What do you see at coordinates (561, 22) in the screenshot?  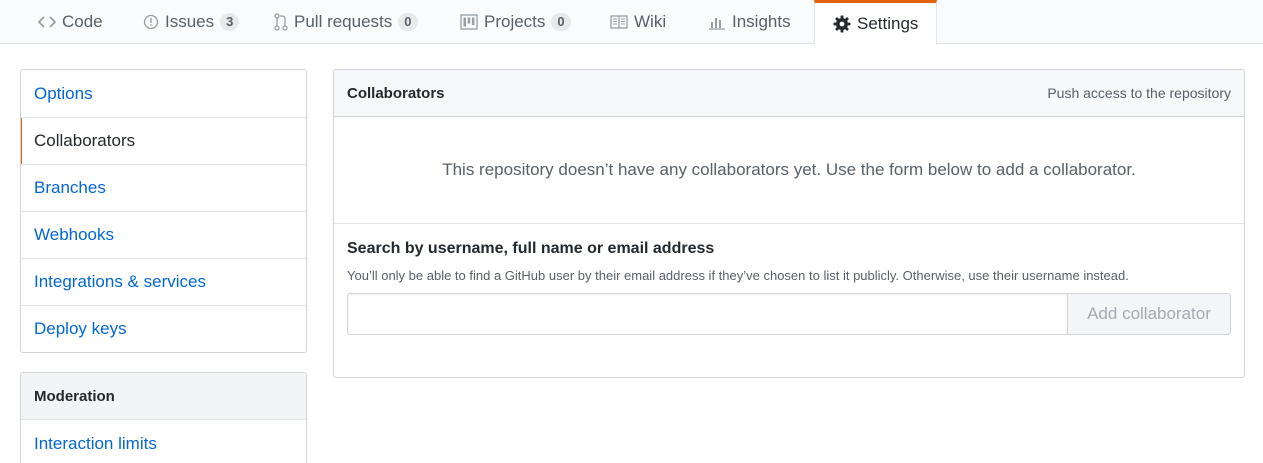 I see `projects-counter: 0` at bounding box center [561, 22].